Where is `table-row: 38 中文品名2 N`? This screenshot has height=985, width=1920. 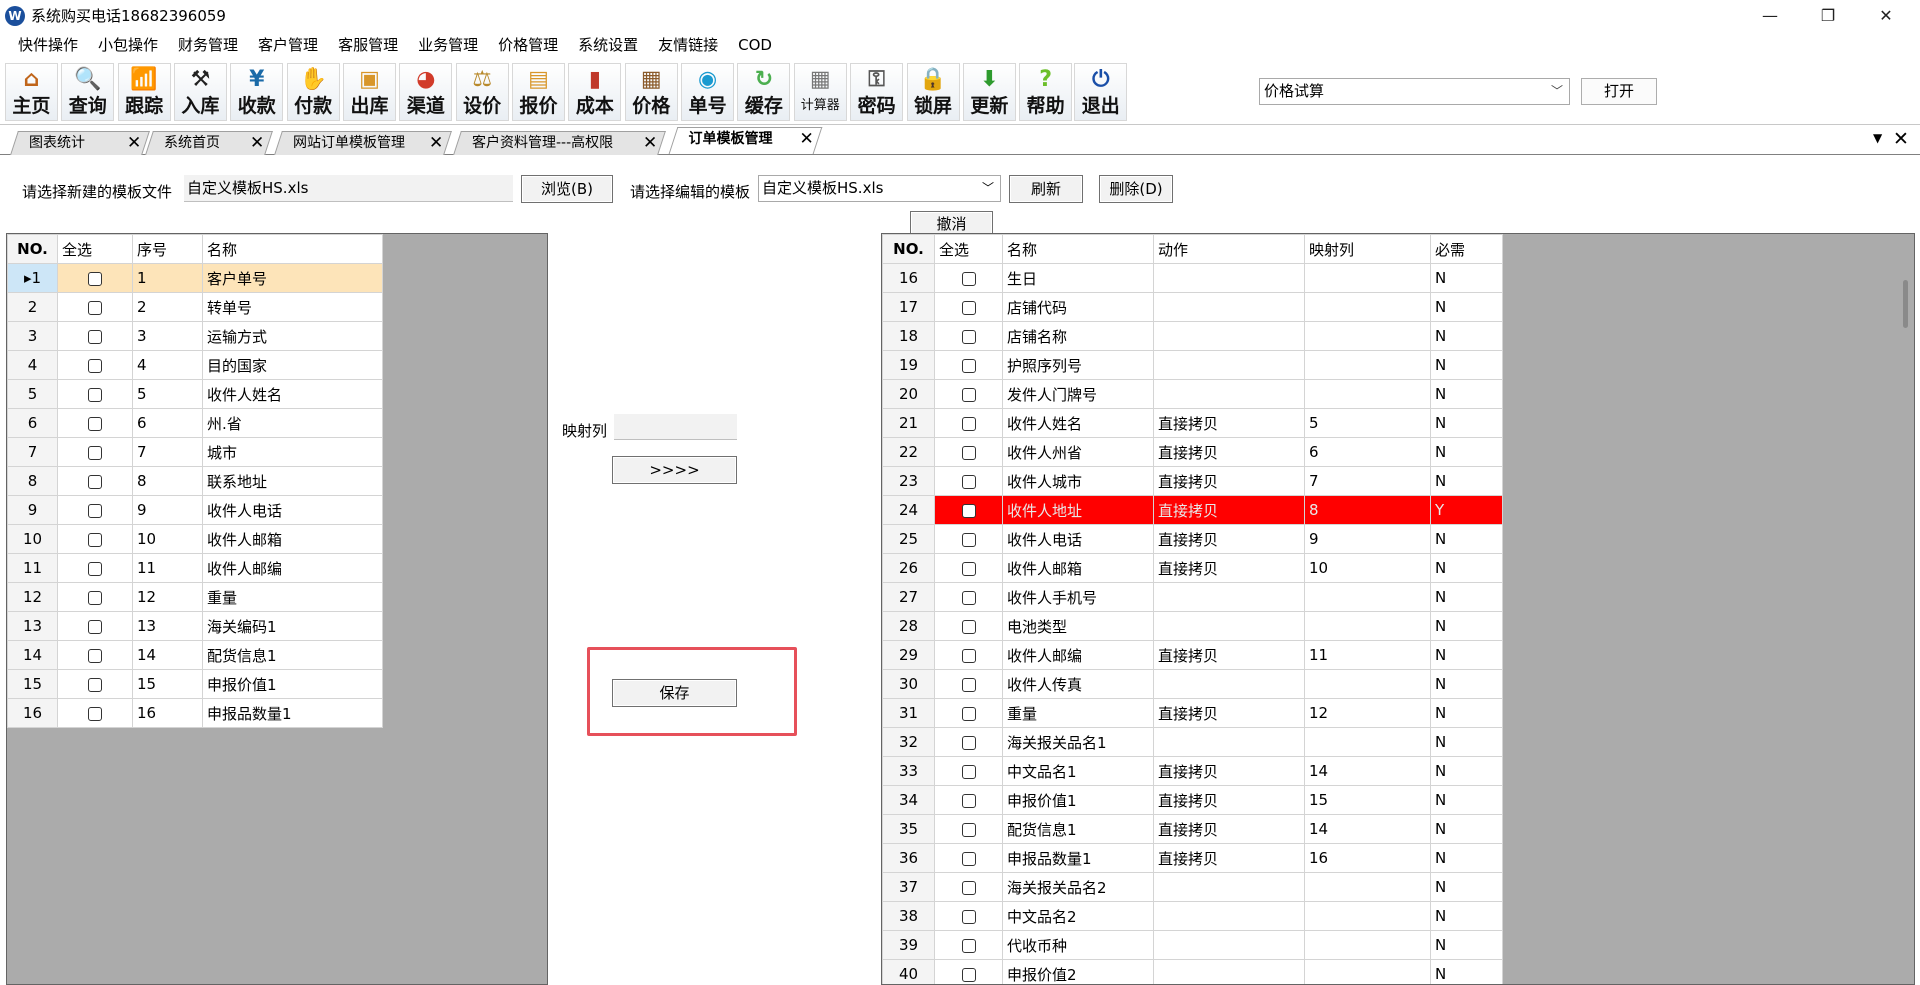
table-row: 38 中文品名2 N is located at coordinates (1192, 916).